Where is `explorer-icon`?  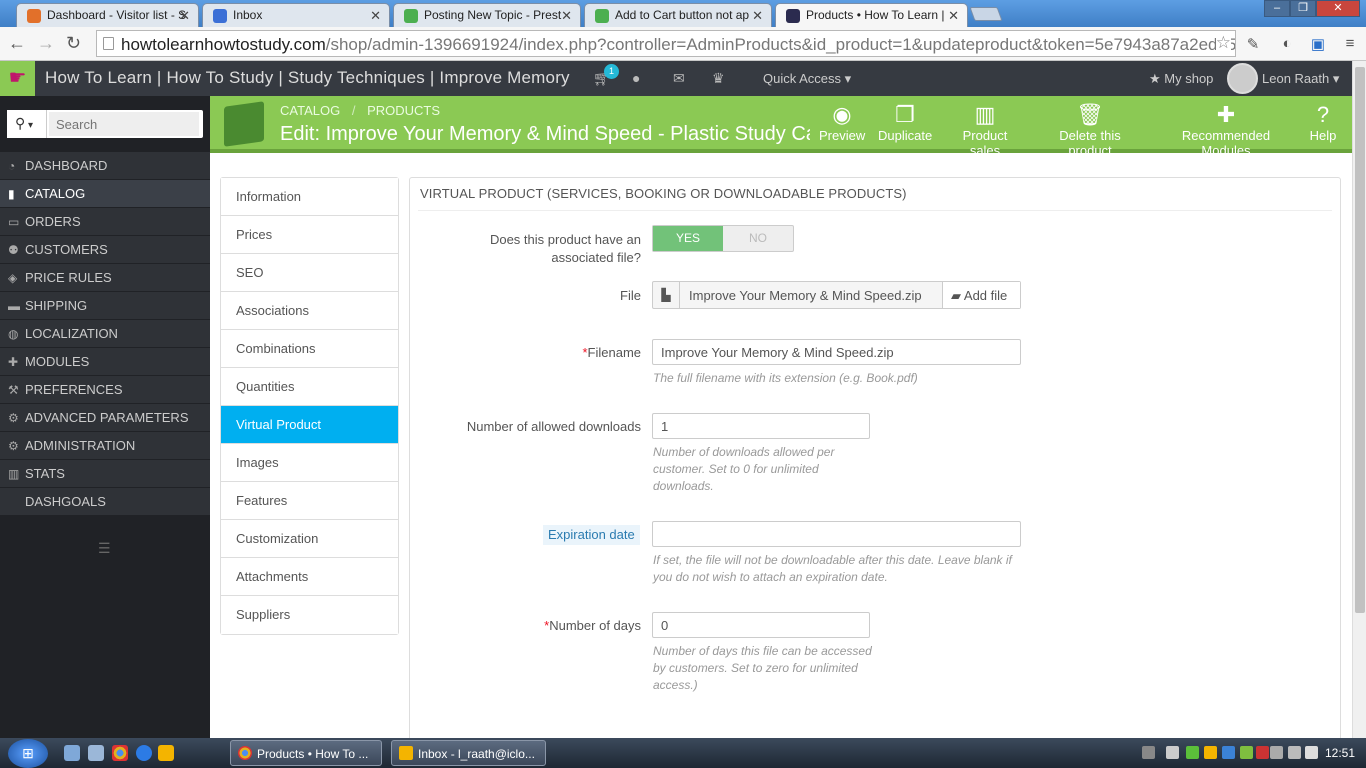 explorer-icon is located at coordinates (96, 753).